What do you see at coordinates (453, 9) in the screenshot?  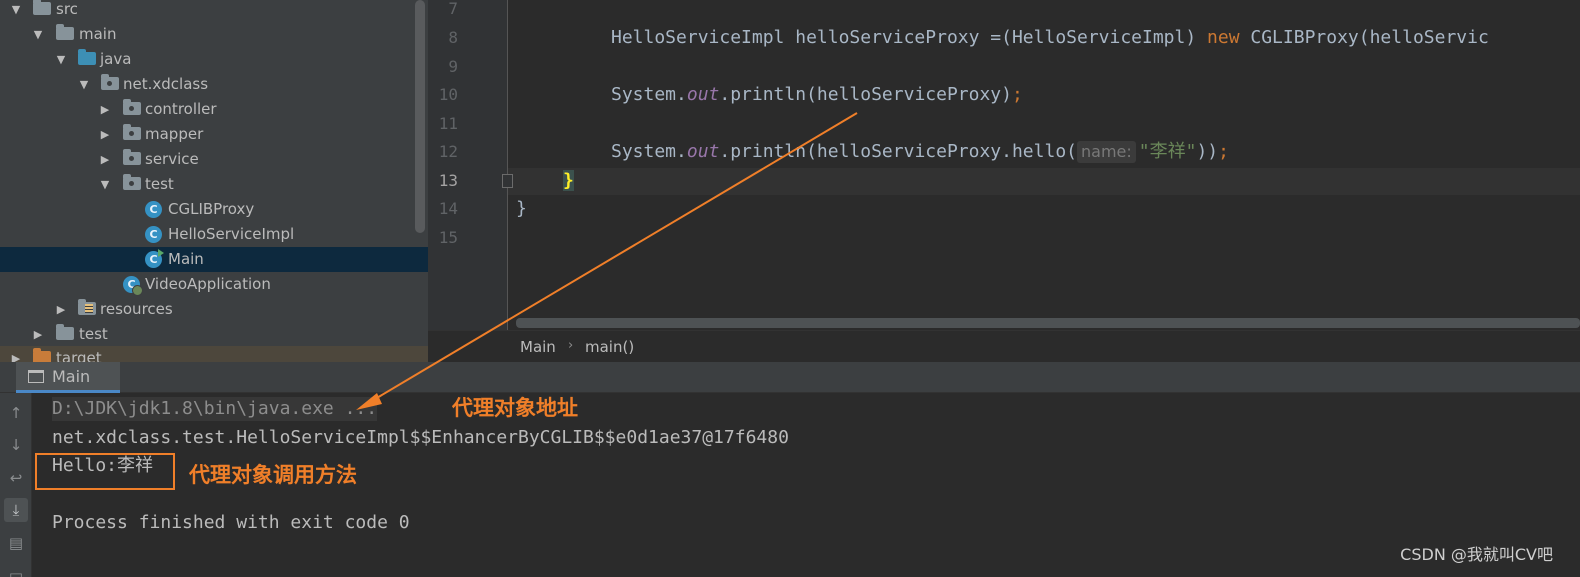 I see `line-number: 7` at bounding box center [453, 9].